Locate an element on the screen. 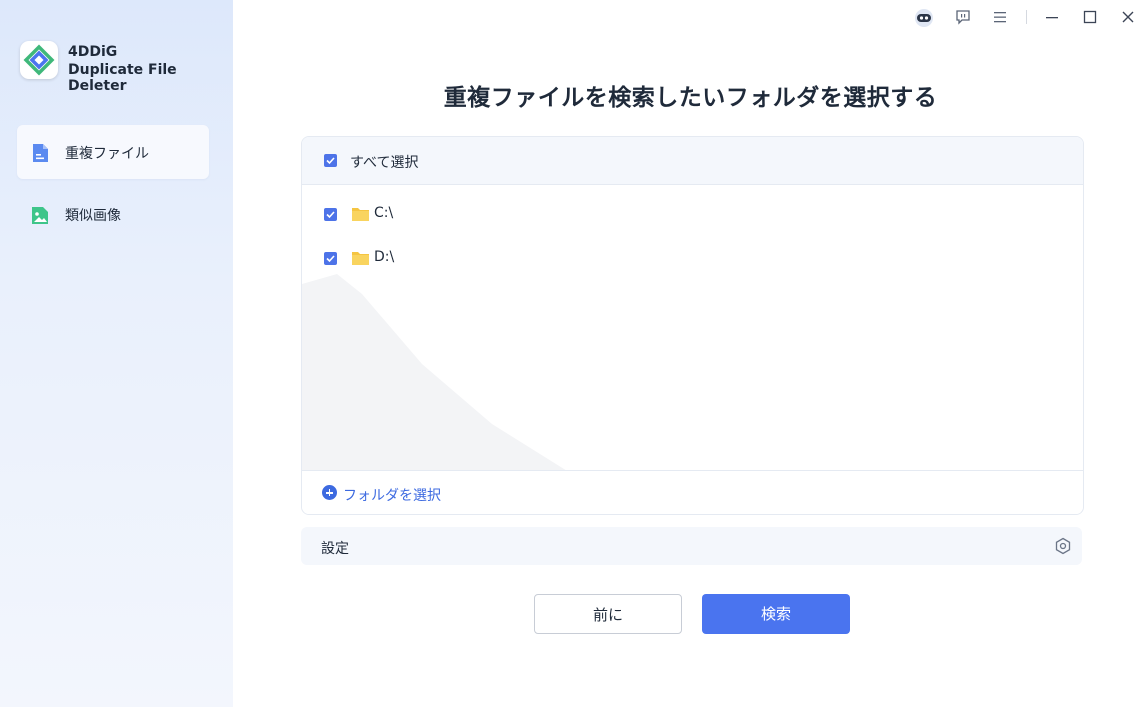  sidebar-item-duplicate-files: 重複ファイル is located at coordinates (113, 152).